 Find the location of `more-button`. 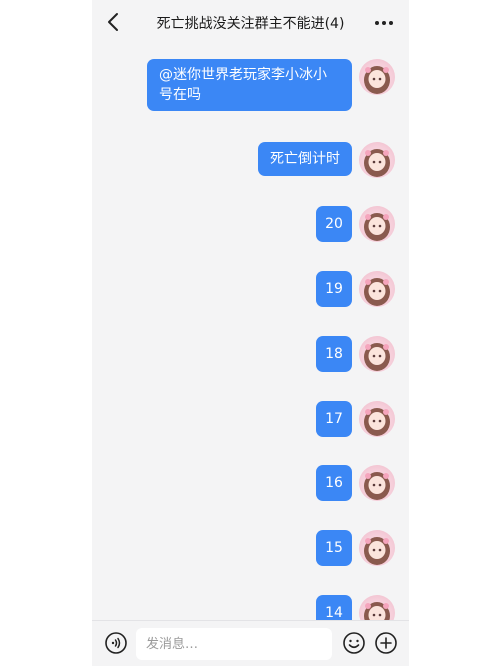

more-button is located at coordinates (384, 23).